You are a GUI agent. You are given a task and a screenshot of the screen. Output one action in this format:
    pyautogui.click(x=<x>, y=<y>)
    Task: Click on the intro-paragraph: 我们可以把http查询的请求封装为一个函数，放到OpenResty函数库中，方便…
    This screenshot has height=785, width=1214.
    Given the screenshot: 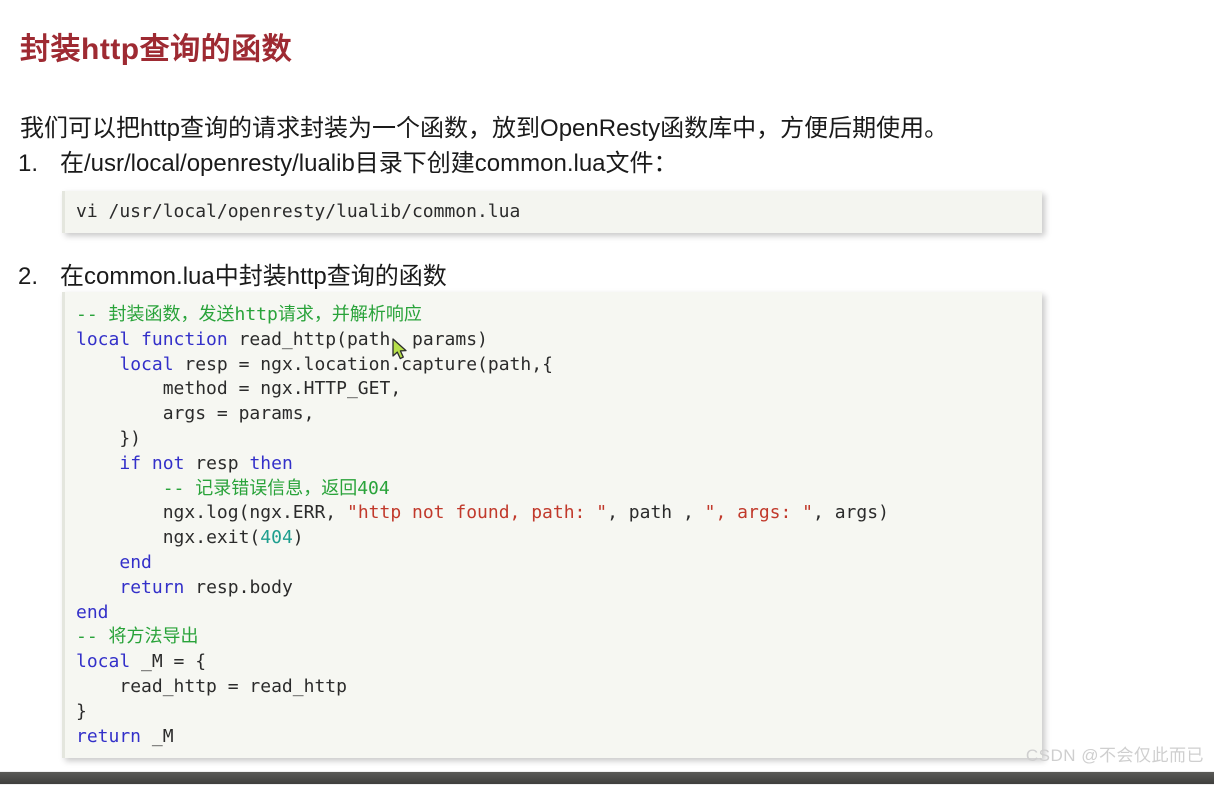 What is the action you would take?
    pyautogui.click(x=484, y=128)
    